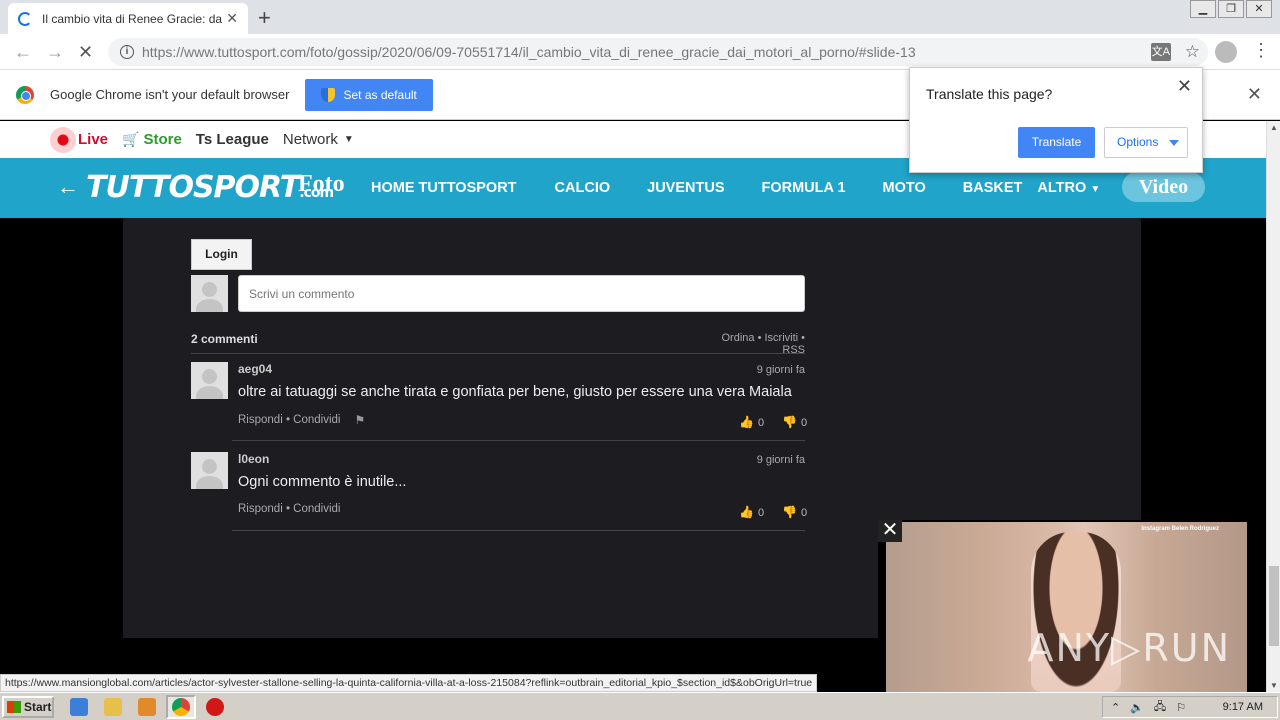 The width and height of the screenshot is (1280, 720). Describe the element at coordinates (640, 706) in the screenshot. I see `windows-taskbar: Start ⌃ 🔈 🖧 ⚐ 9:17 AM` at that location.